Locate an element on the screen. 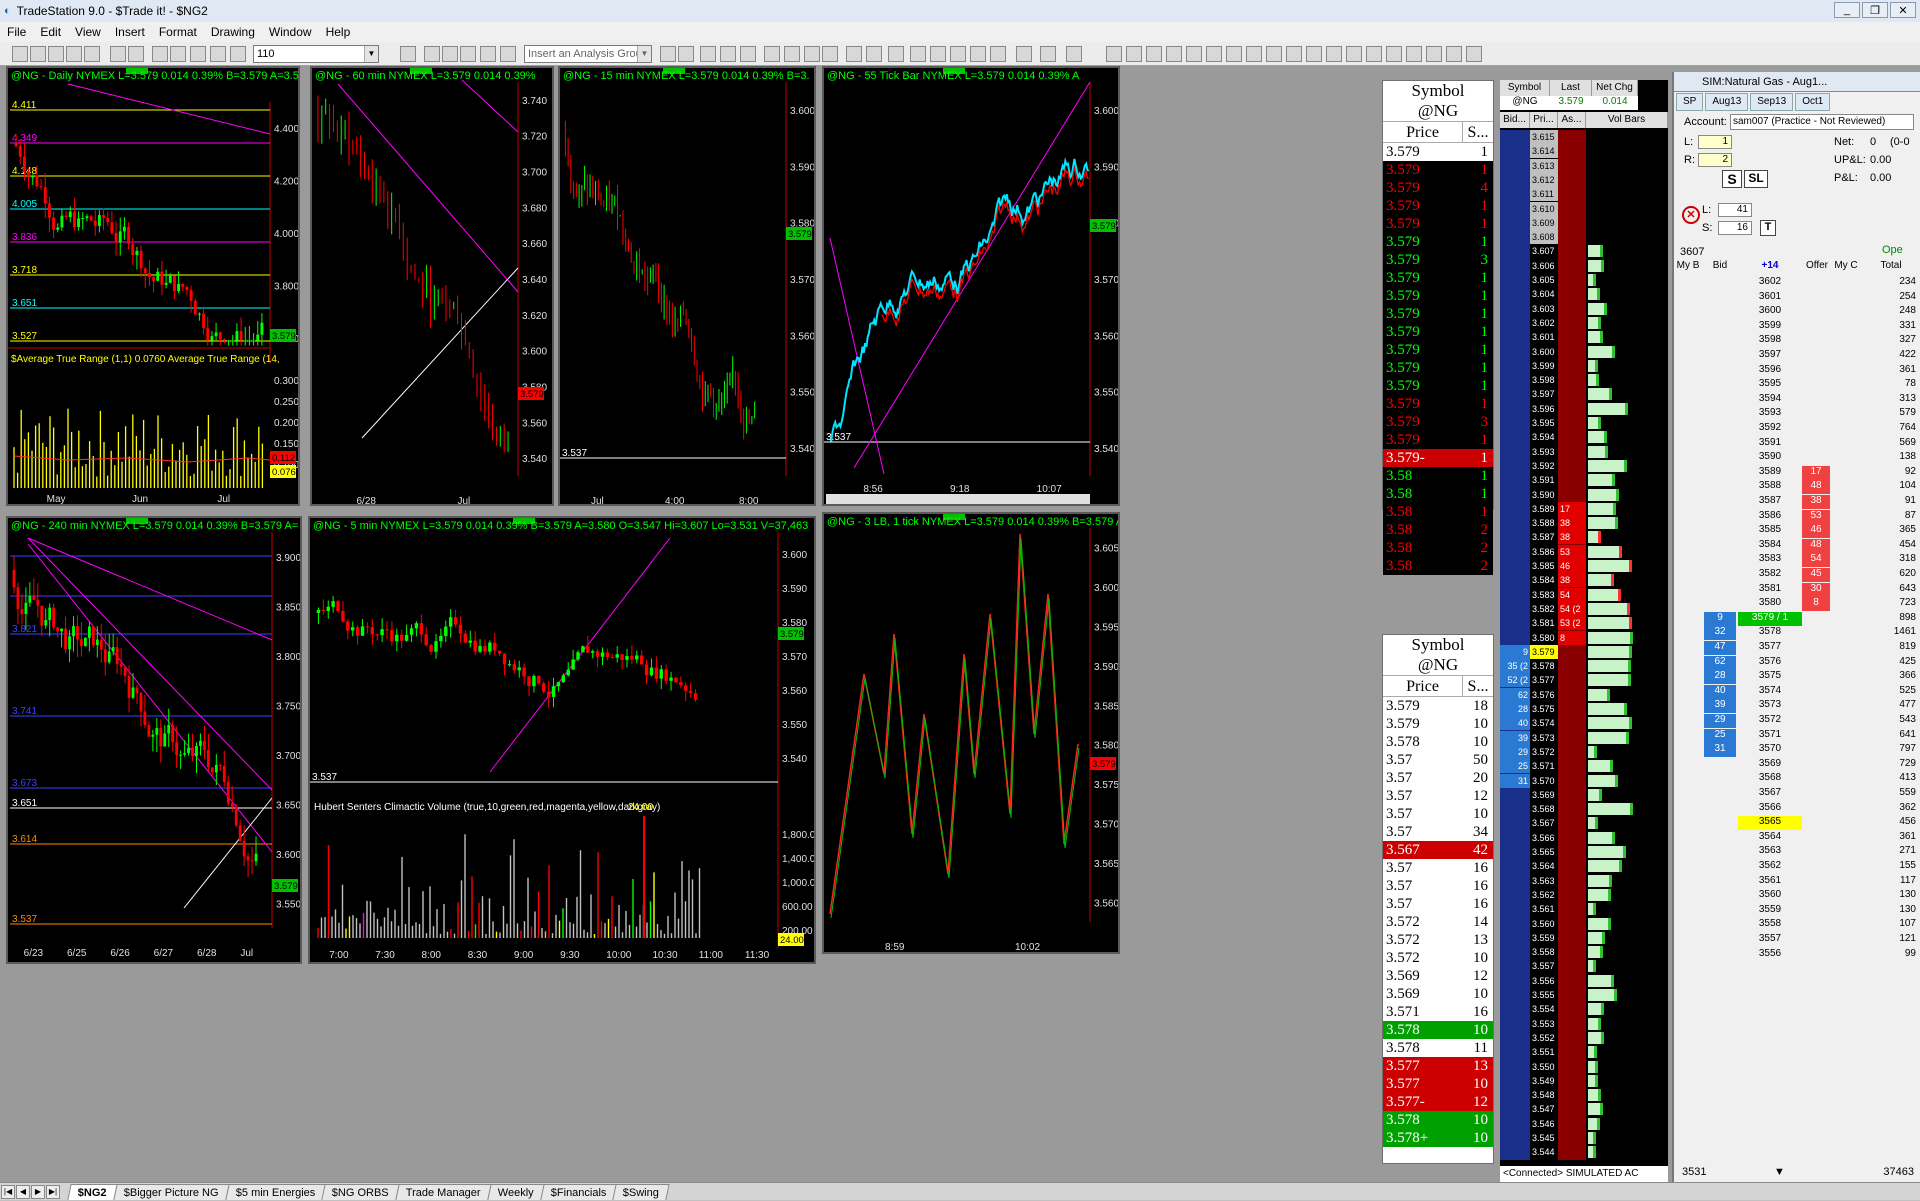 The image size is (1920, 1201). ladder-price: 3.576 is located at coordinates (1544, 694).